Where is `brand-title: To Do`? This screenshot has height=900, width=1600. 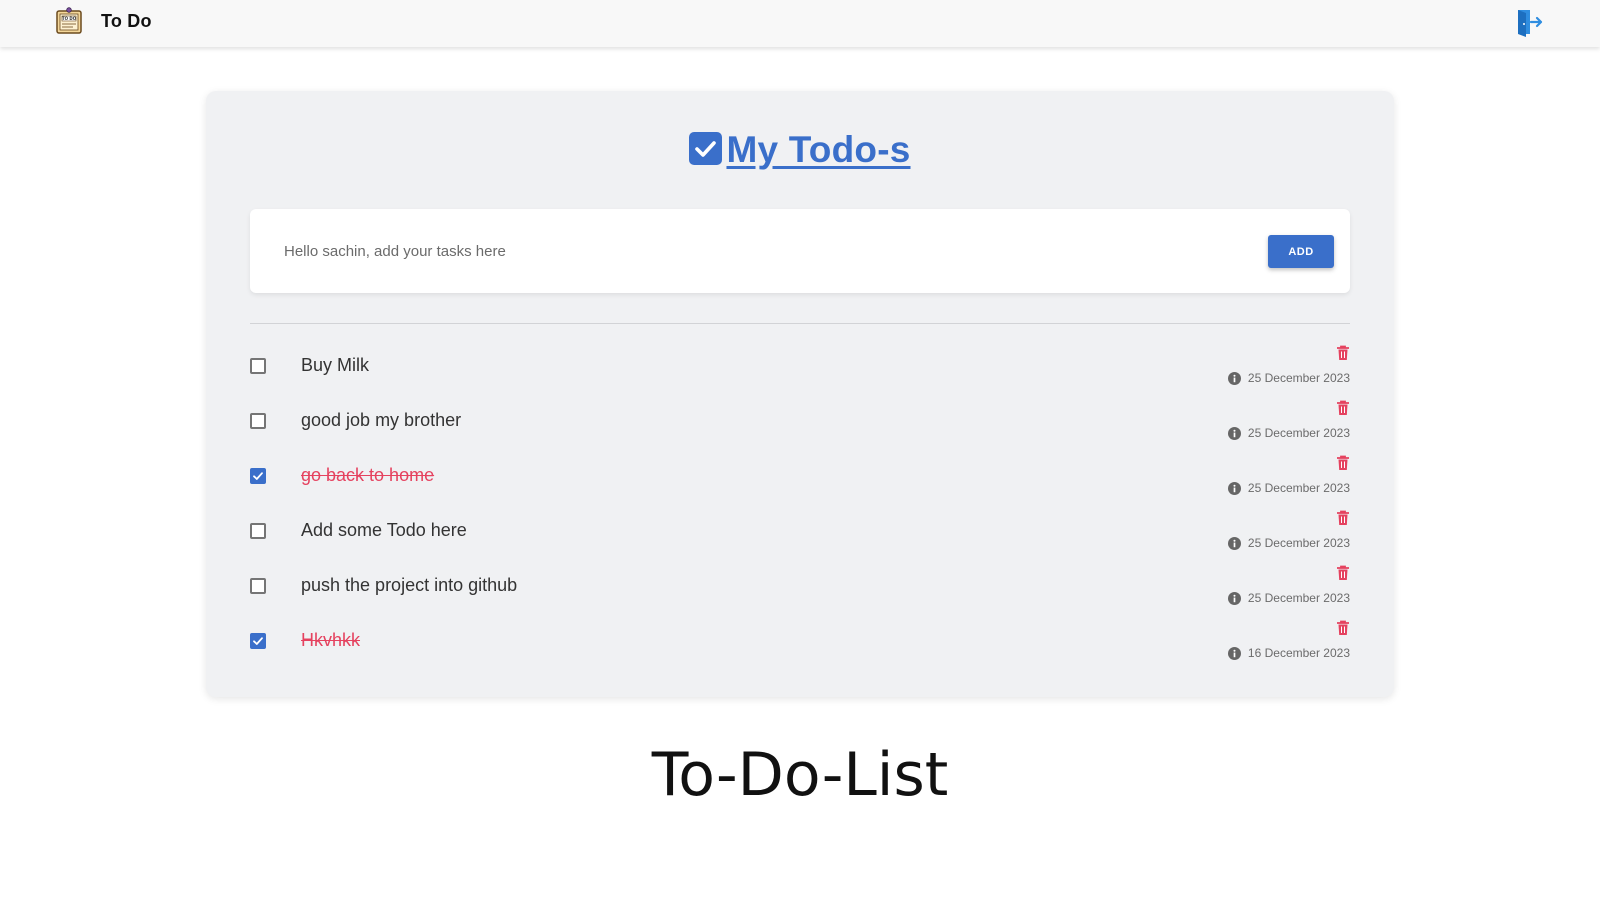
brand-title: To Do is located at coordinates (126, 20).